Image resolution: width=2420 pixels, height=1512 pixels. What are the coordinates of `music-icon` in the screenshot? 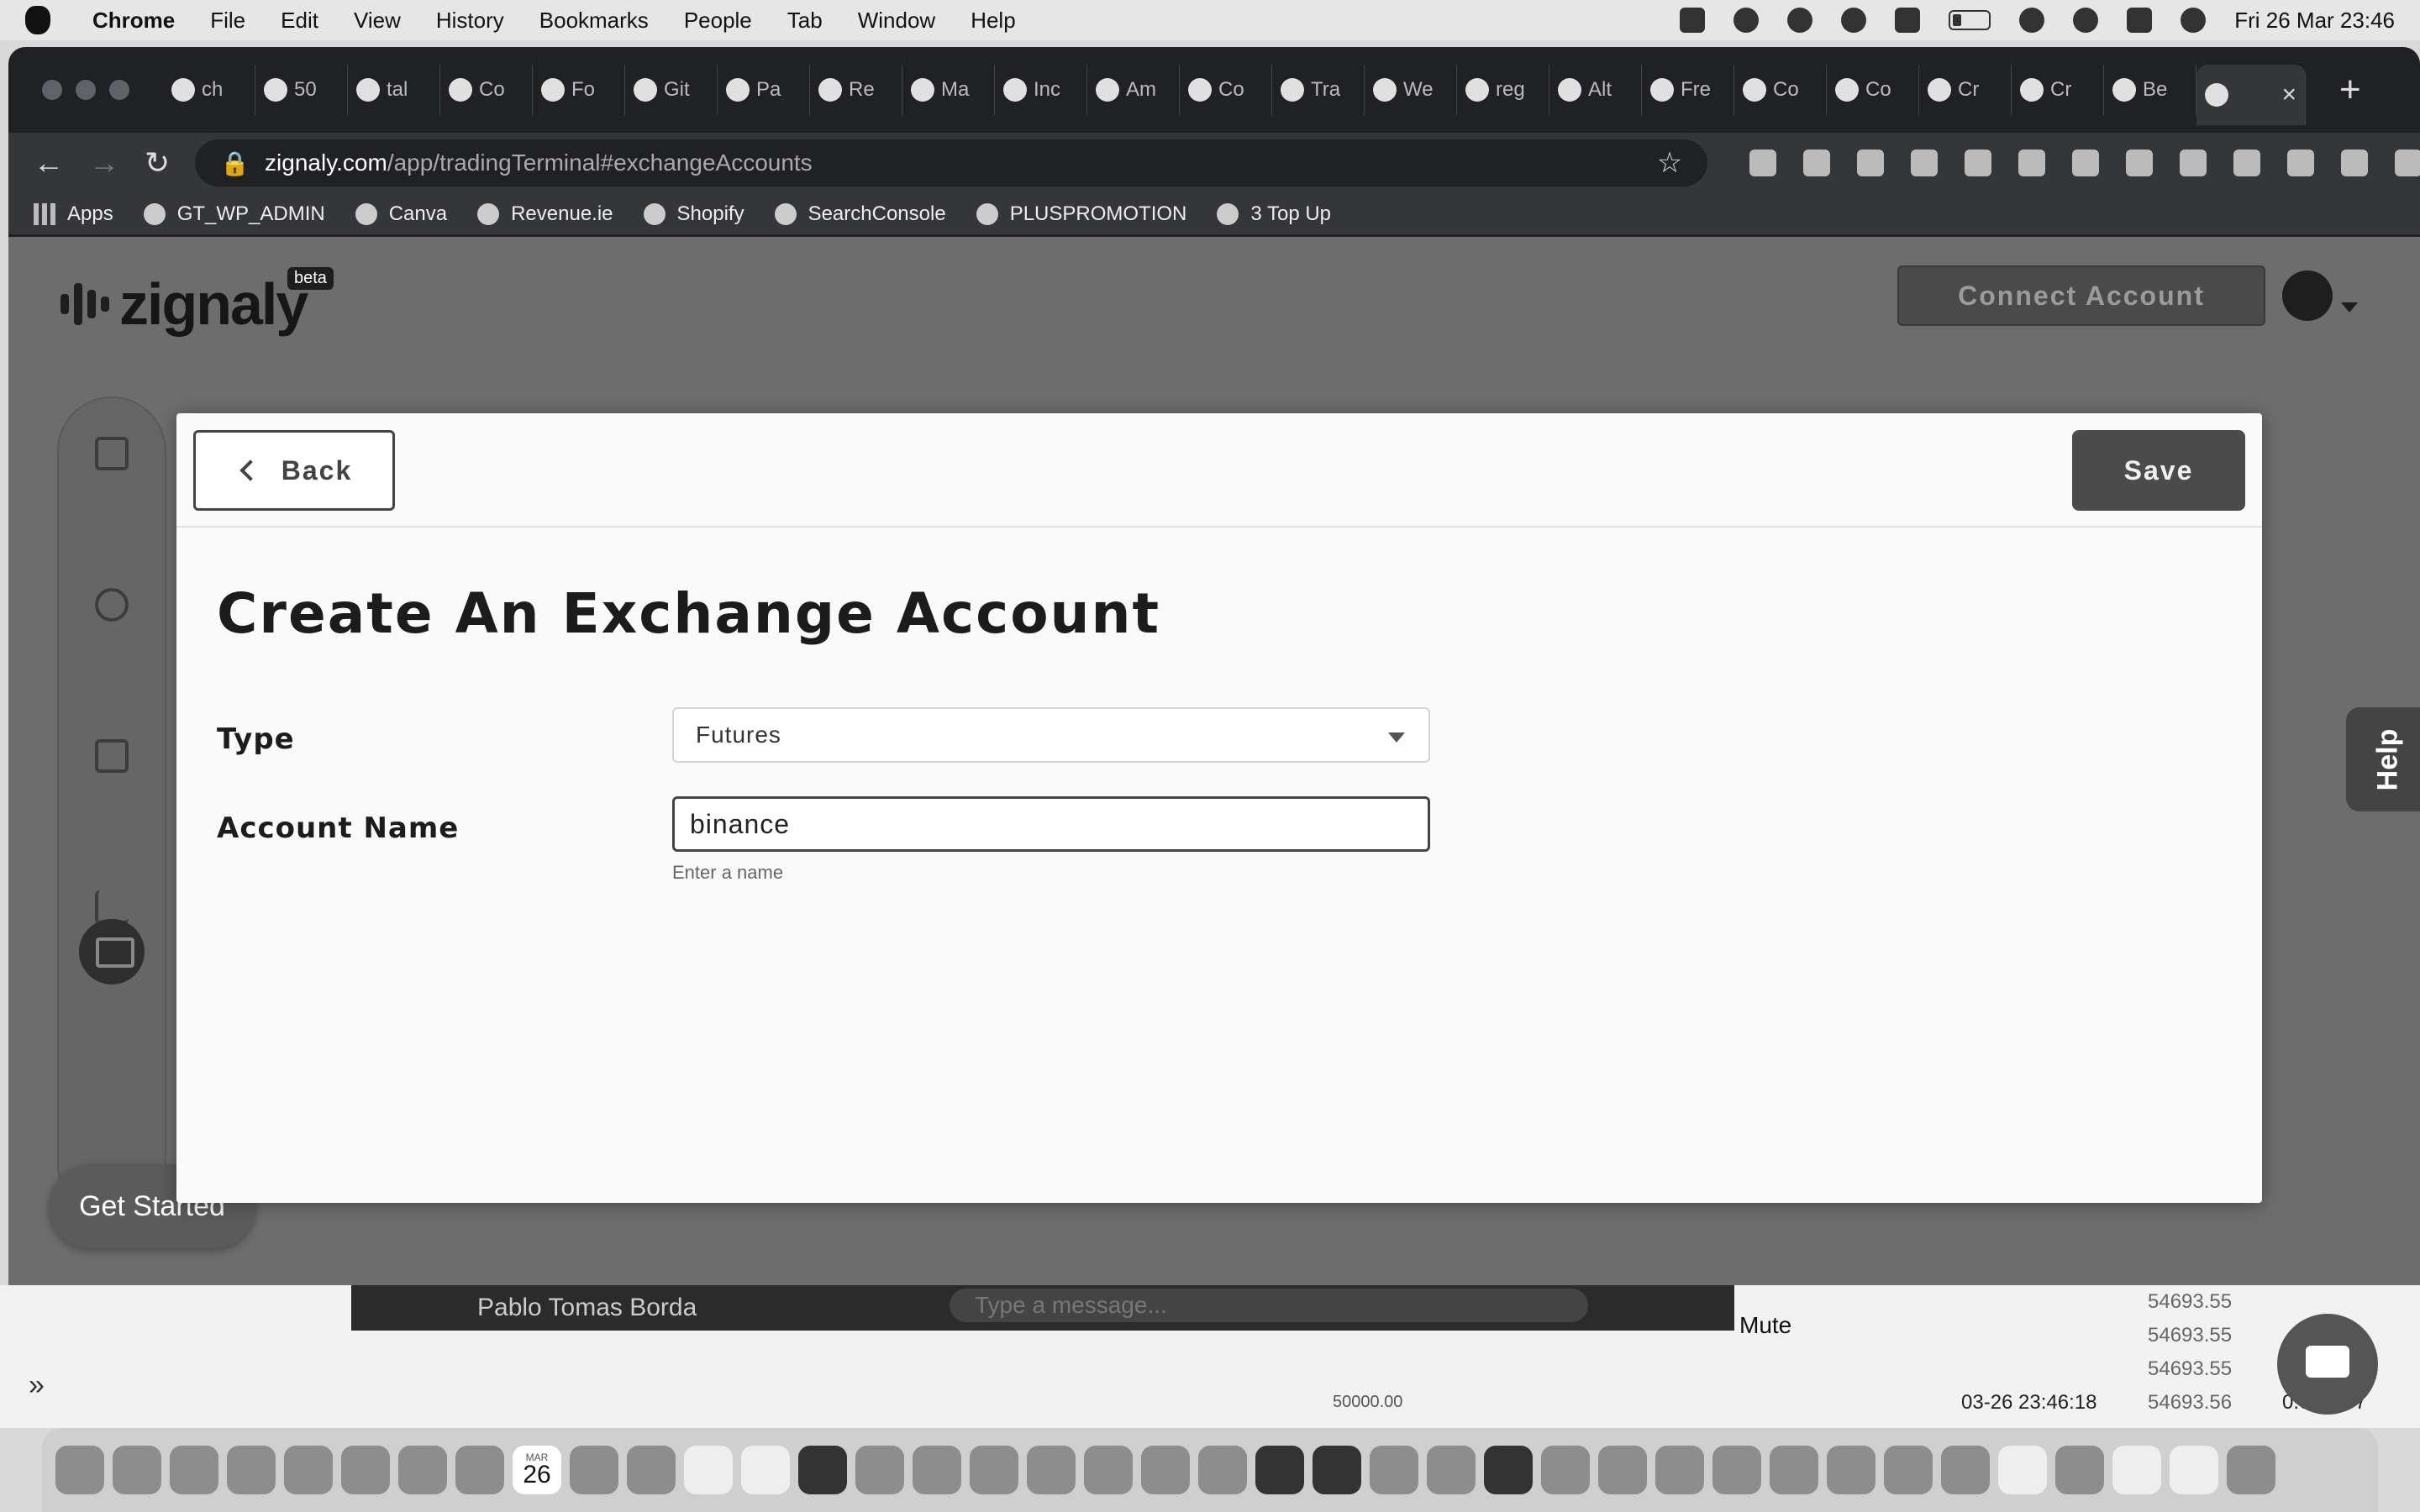 It's located at (937, 1470).